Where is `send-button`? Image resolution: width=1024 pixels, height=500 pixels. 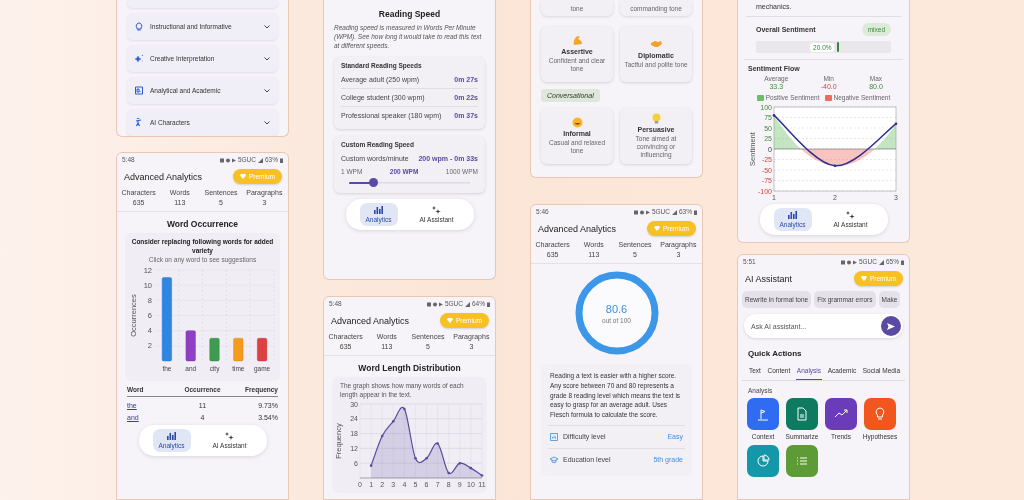
send-button is located at coordinates (891, 326).